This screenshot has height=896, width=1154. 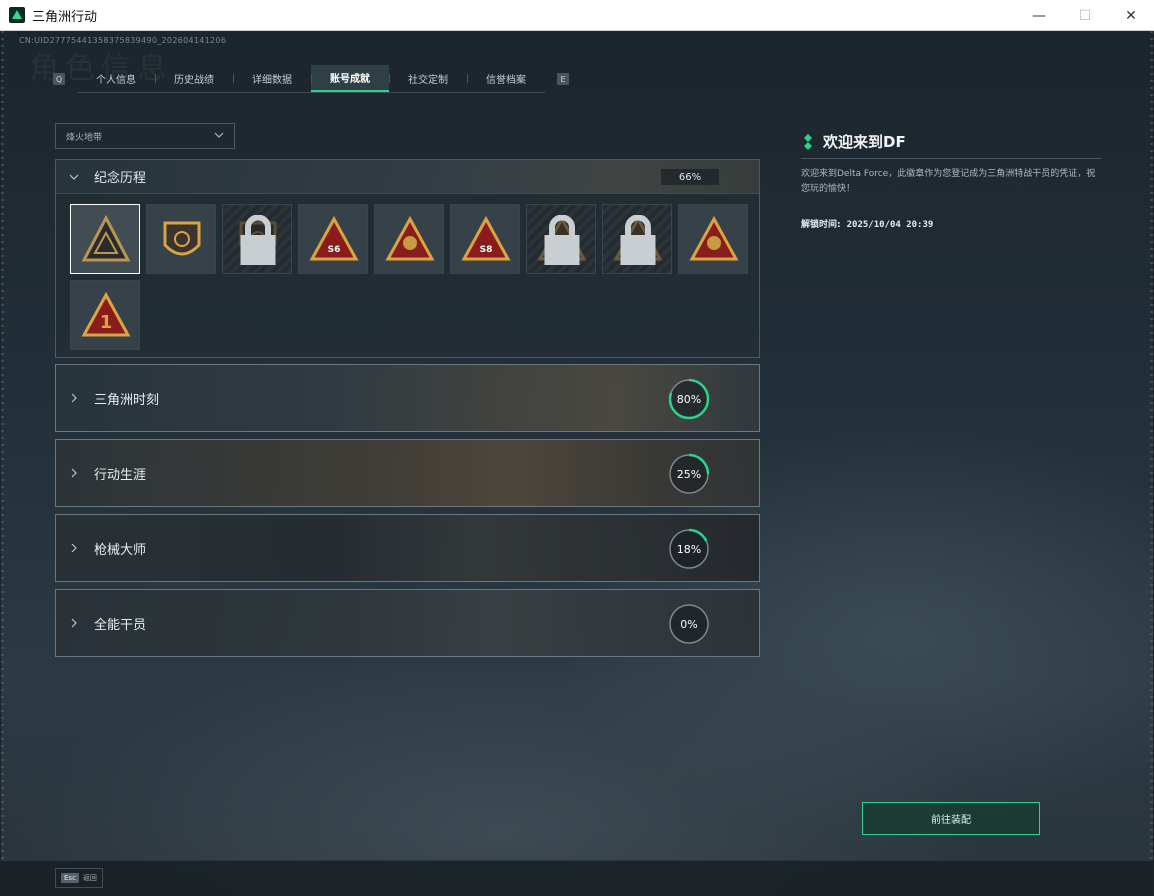 I want to click on badge-detail-title: 欢迎来到DF, so click(x=854, y=141).